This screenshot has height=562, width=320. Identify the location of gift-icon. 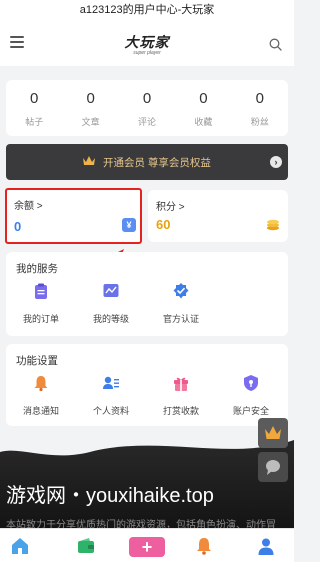
(181, 384).